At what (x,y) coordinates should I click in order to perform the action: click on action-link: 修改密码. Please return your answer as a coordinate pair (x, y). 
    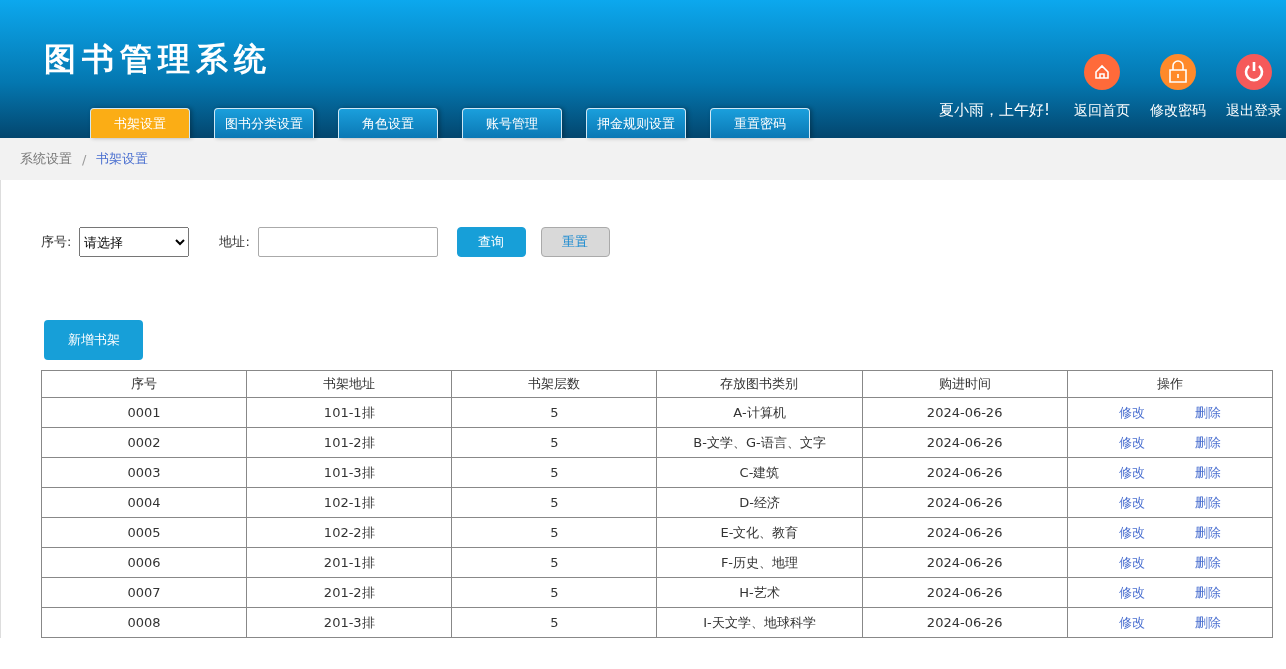
    Looking at the image, I should click on (1178, 111).